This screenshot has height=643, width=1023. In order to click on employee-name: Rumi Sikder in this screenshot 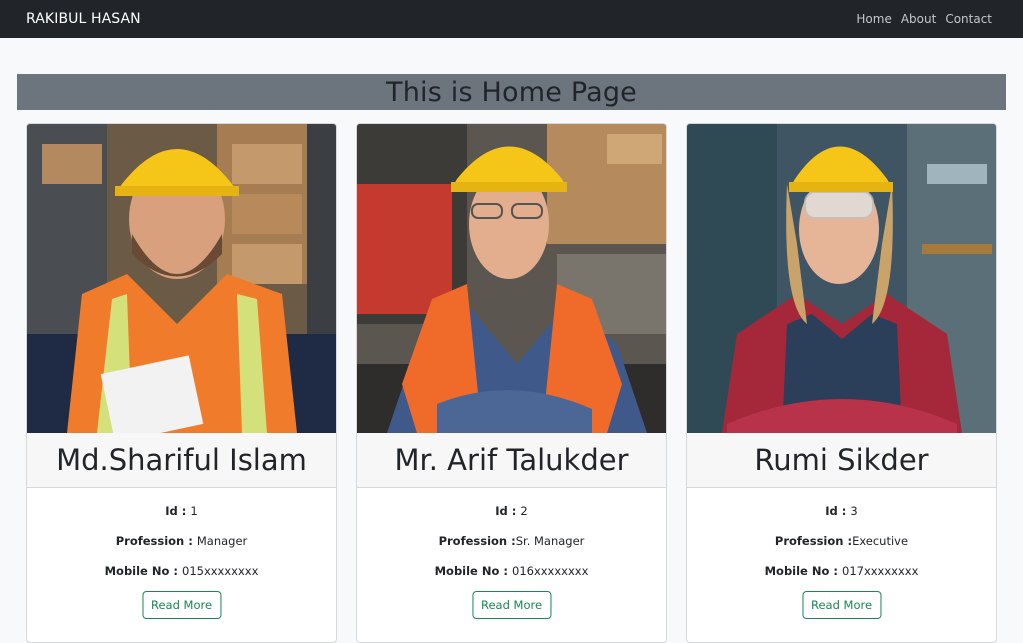, I will do `click(841, 460)`.